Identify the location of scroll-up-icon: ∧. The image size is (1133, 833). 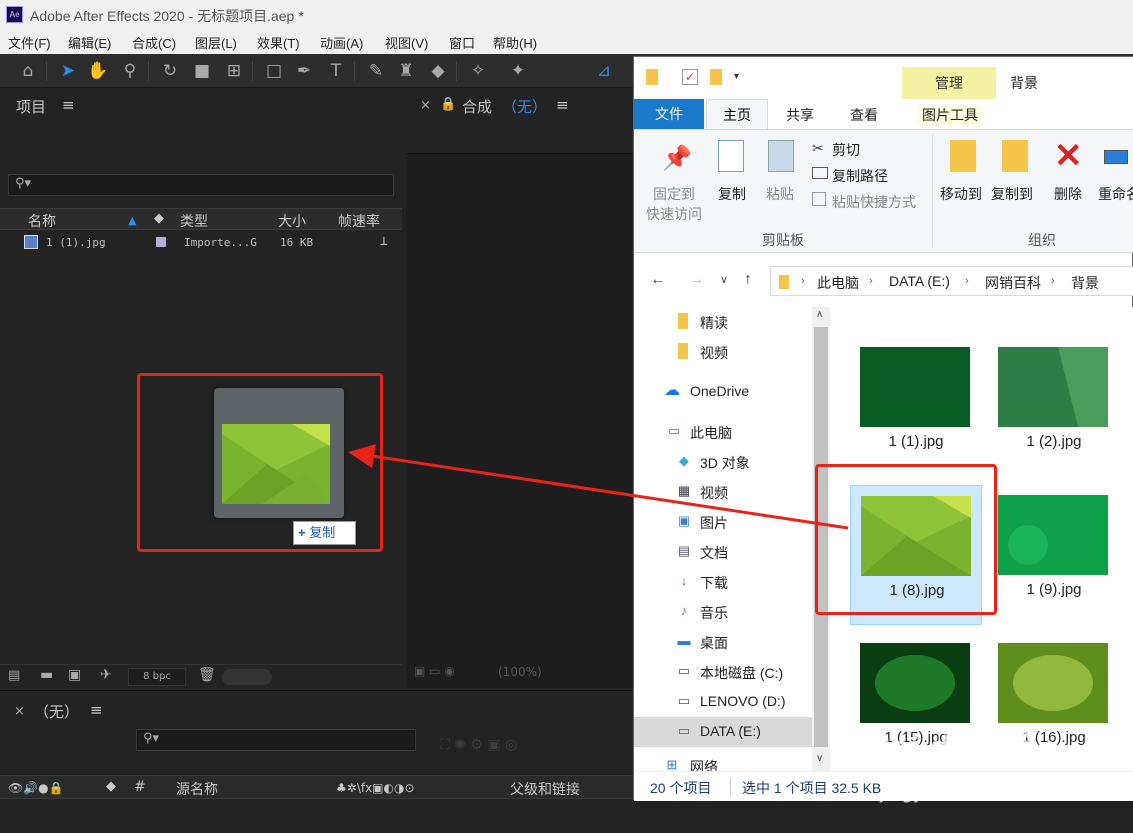
(819, 314).